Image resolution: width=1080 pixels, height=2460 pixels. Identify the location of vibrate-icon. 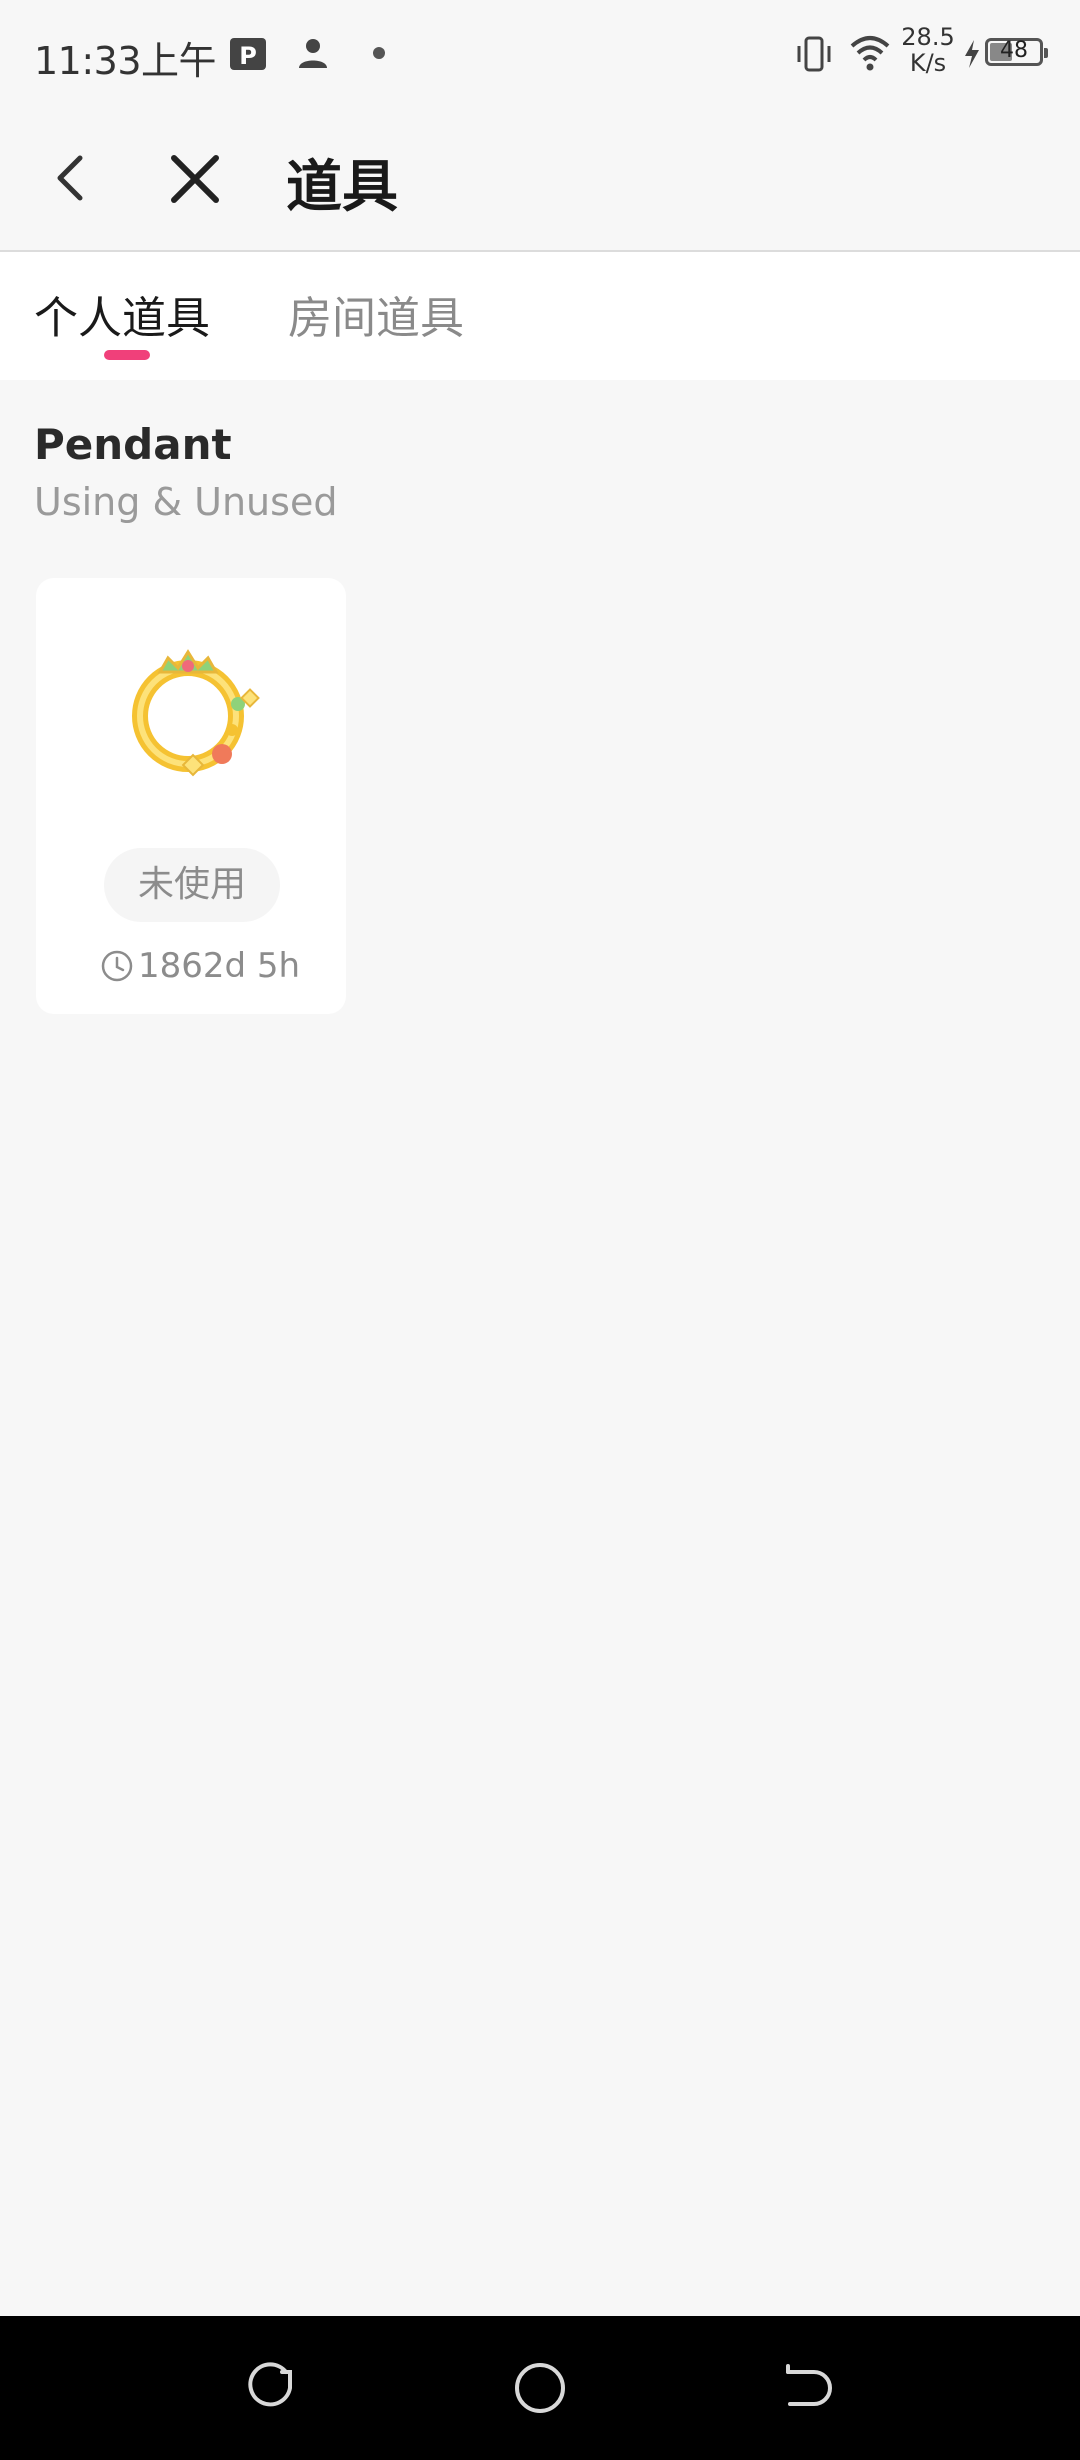
(814, 54).